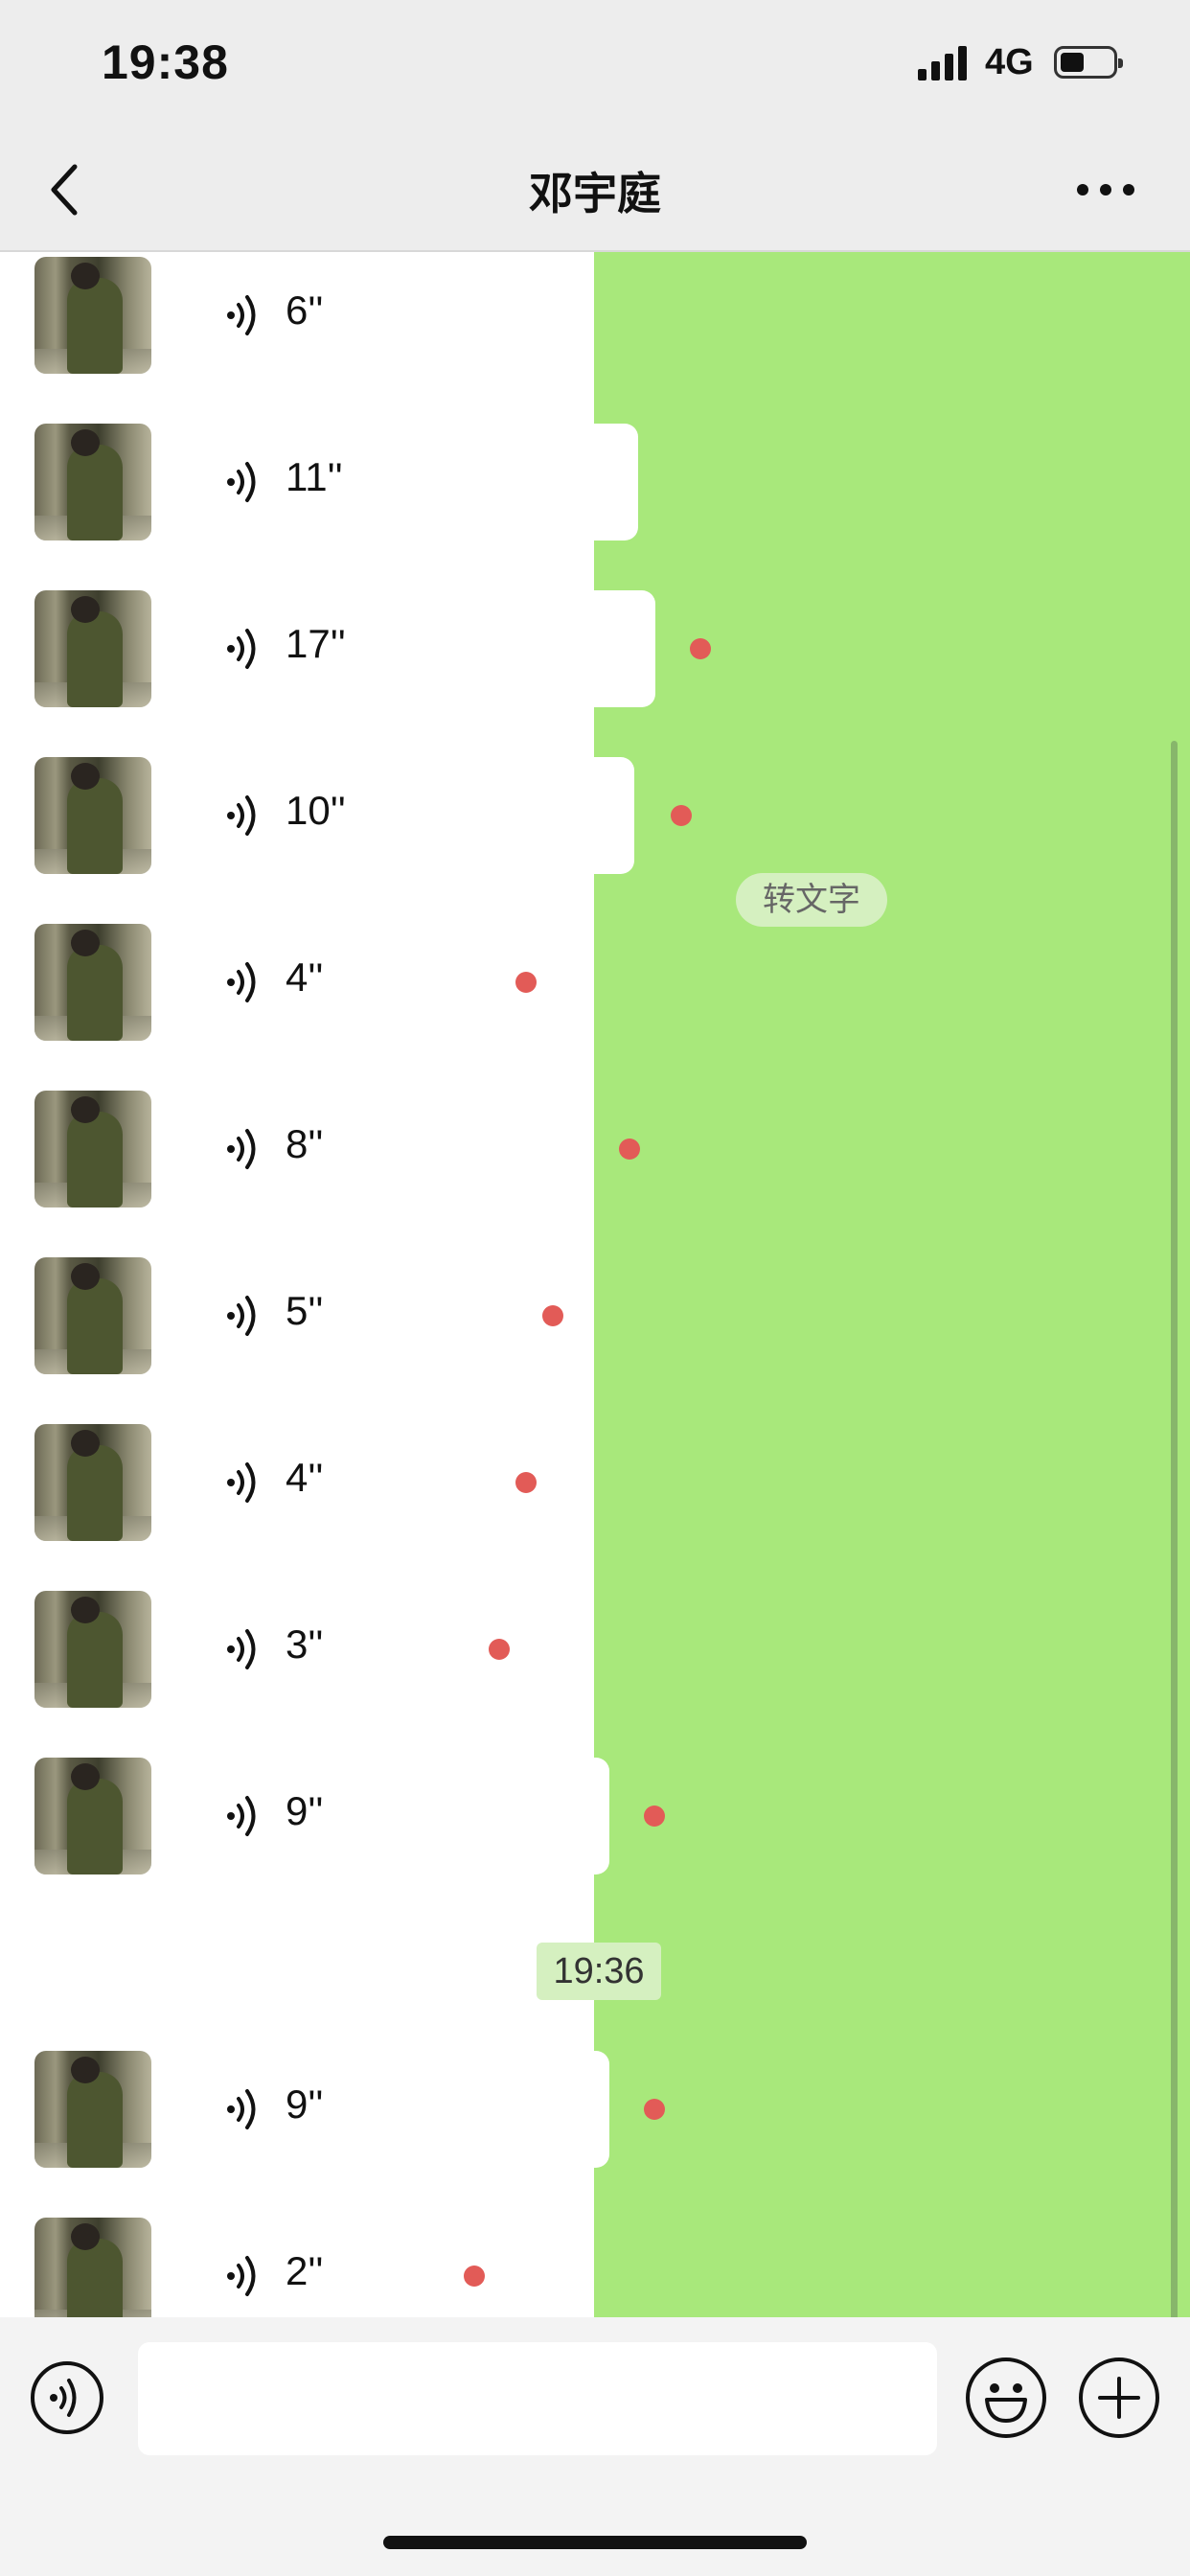 This screenshot has height=2576, width=1190. I want to click on voice-message: 6'', so click(595, 315).